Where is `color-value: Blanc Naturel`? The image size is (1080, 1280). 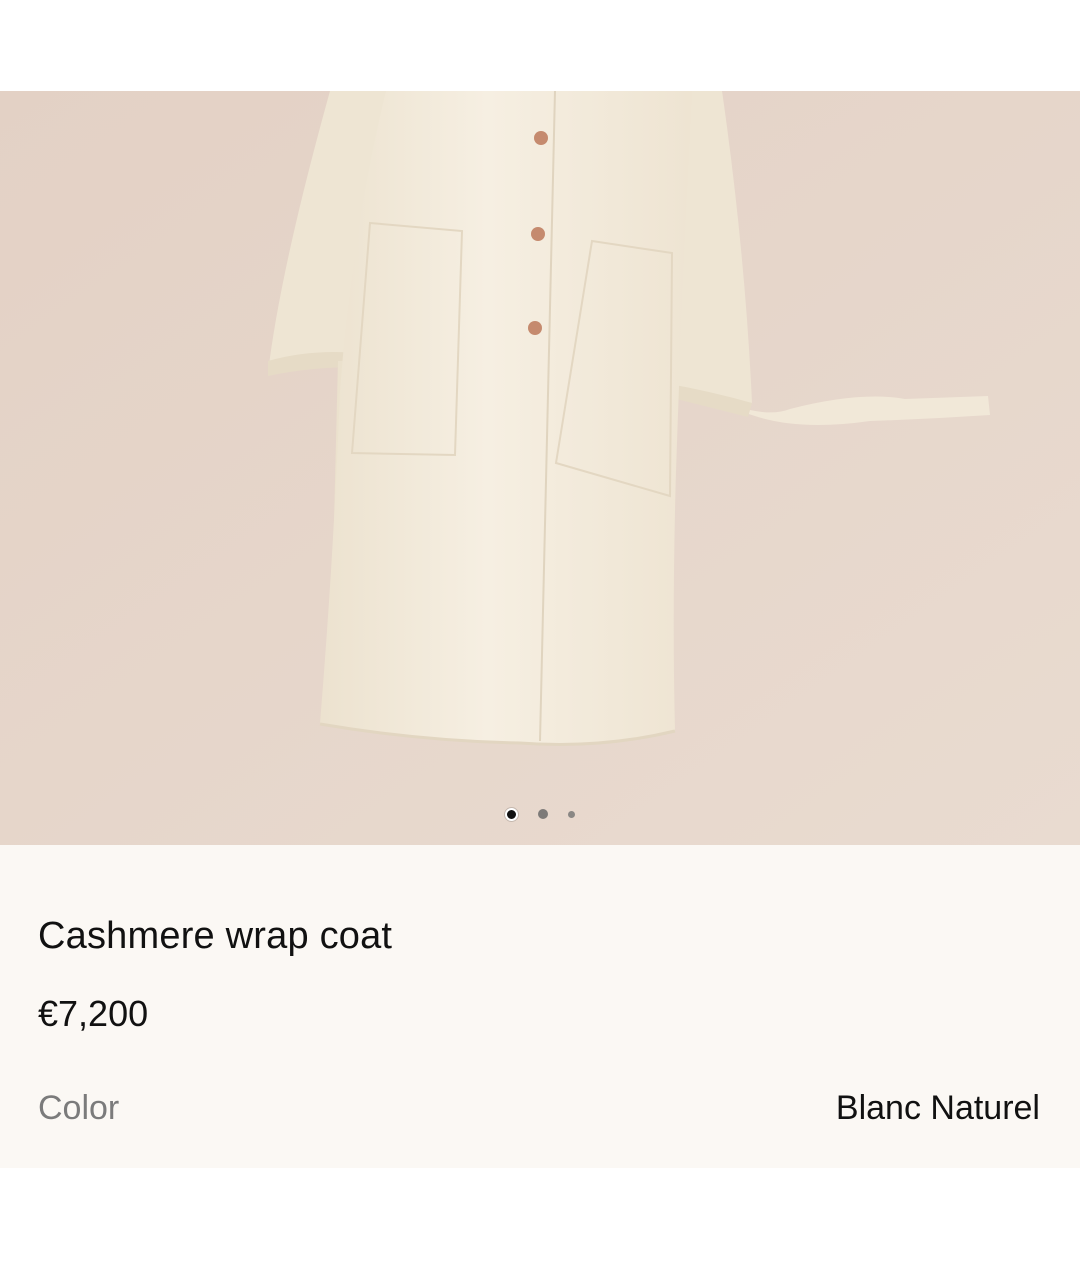 color-value: Blanc Naturel is located at coordinates (937, 1108).